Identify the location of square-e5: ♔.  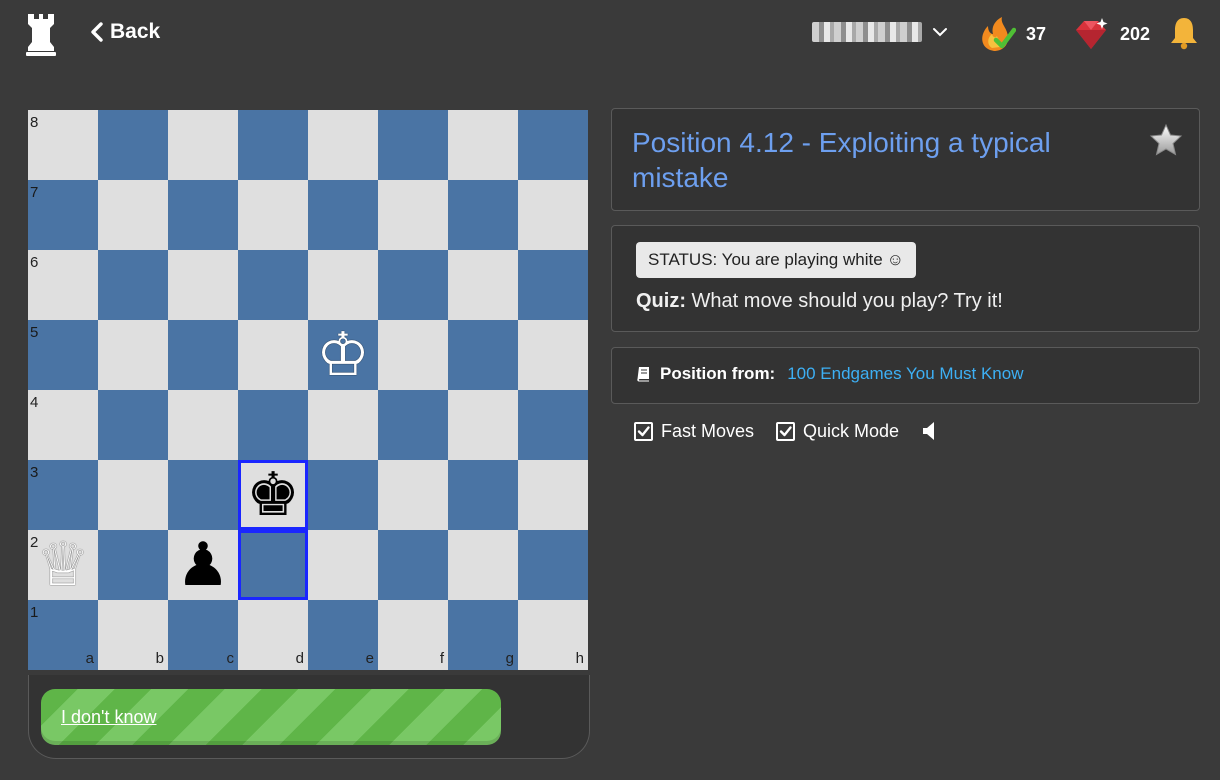
(343, 355).